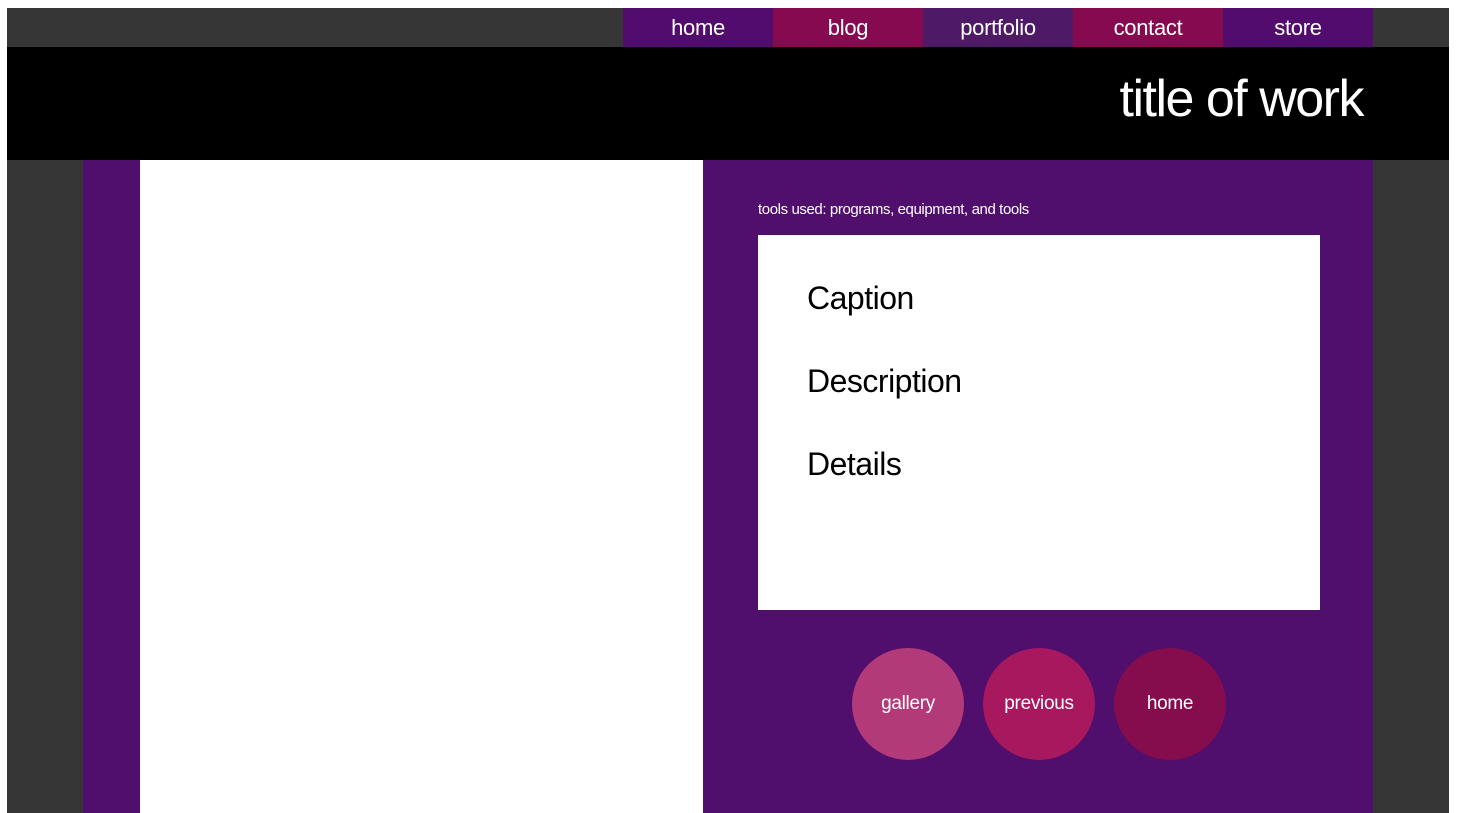 Image resolution: width=1457 pixels, height=813 pixels. What do you see at coordinates (1170, 704) in the screenshot?
I see `home-button: home` at bounding box center [1170, 704].